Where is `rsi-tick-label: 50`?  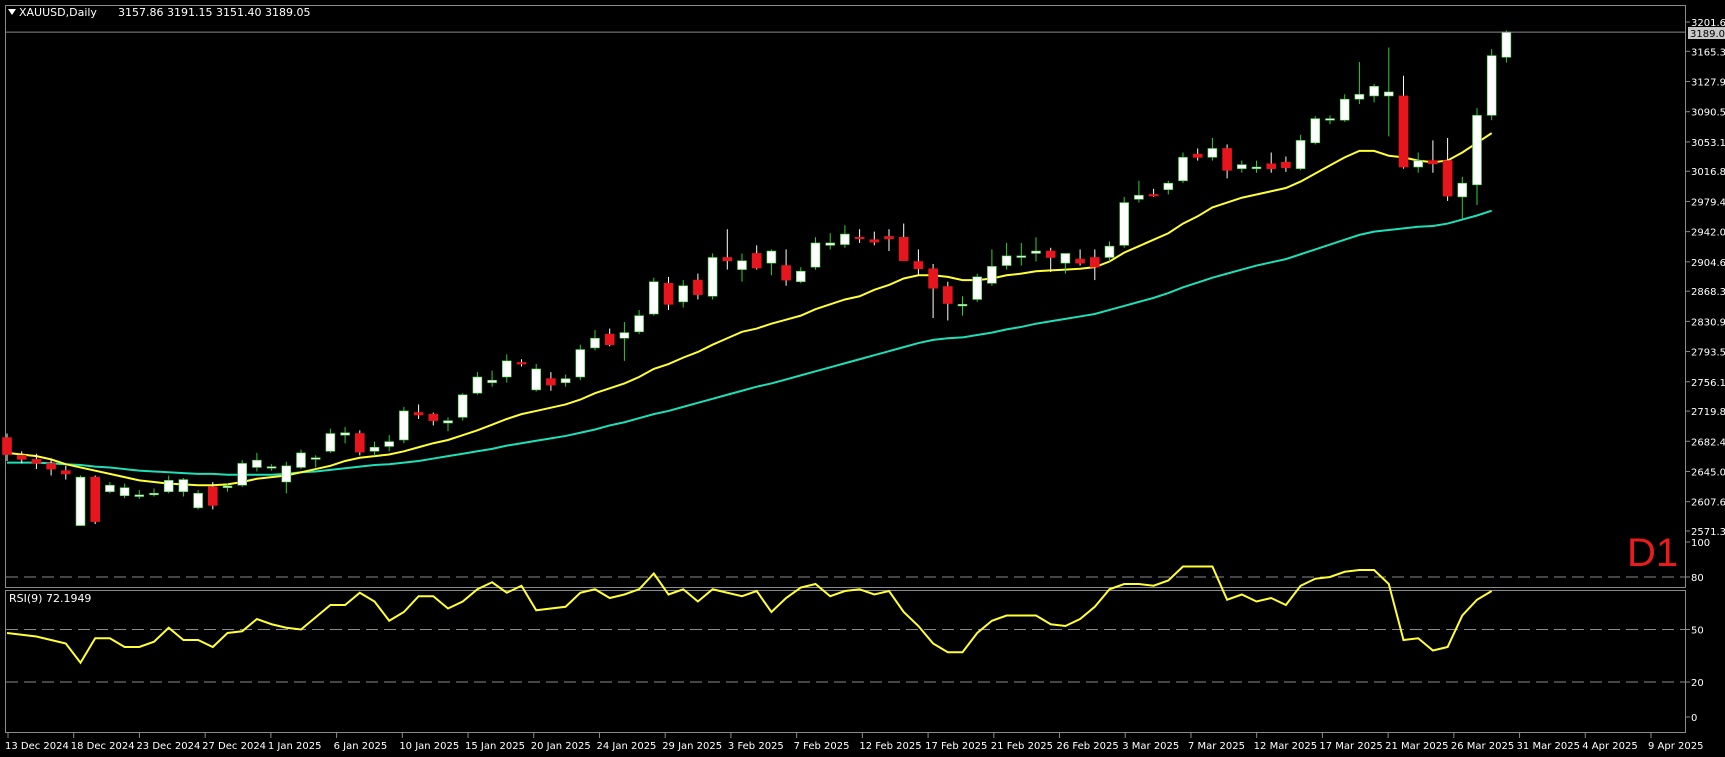 rsi-tick-label: 50 is located at coordinates (1697, 631).